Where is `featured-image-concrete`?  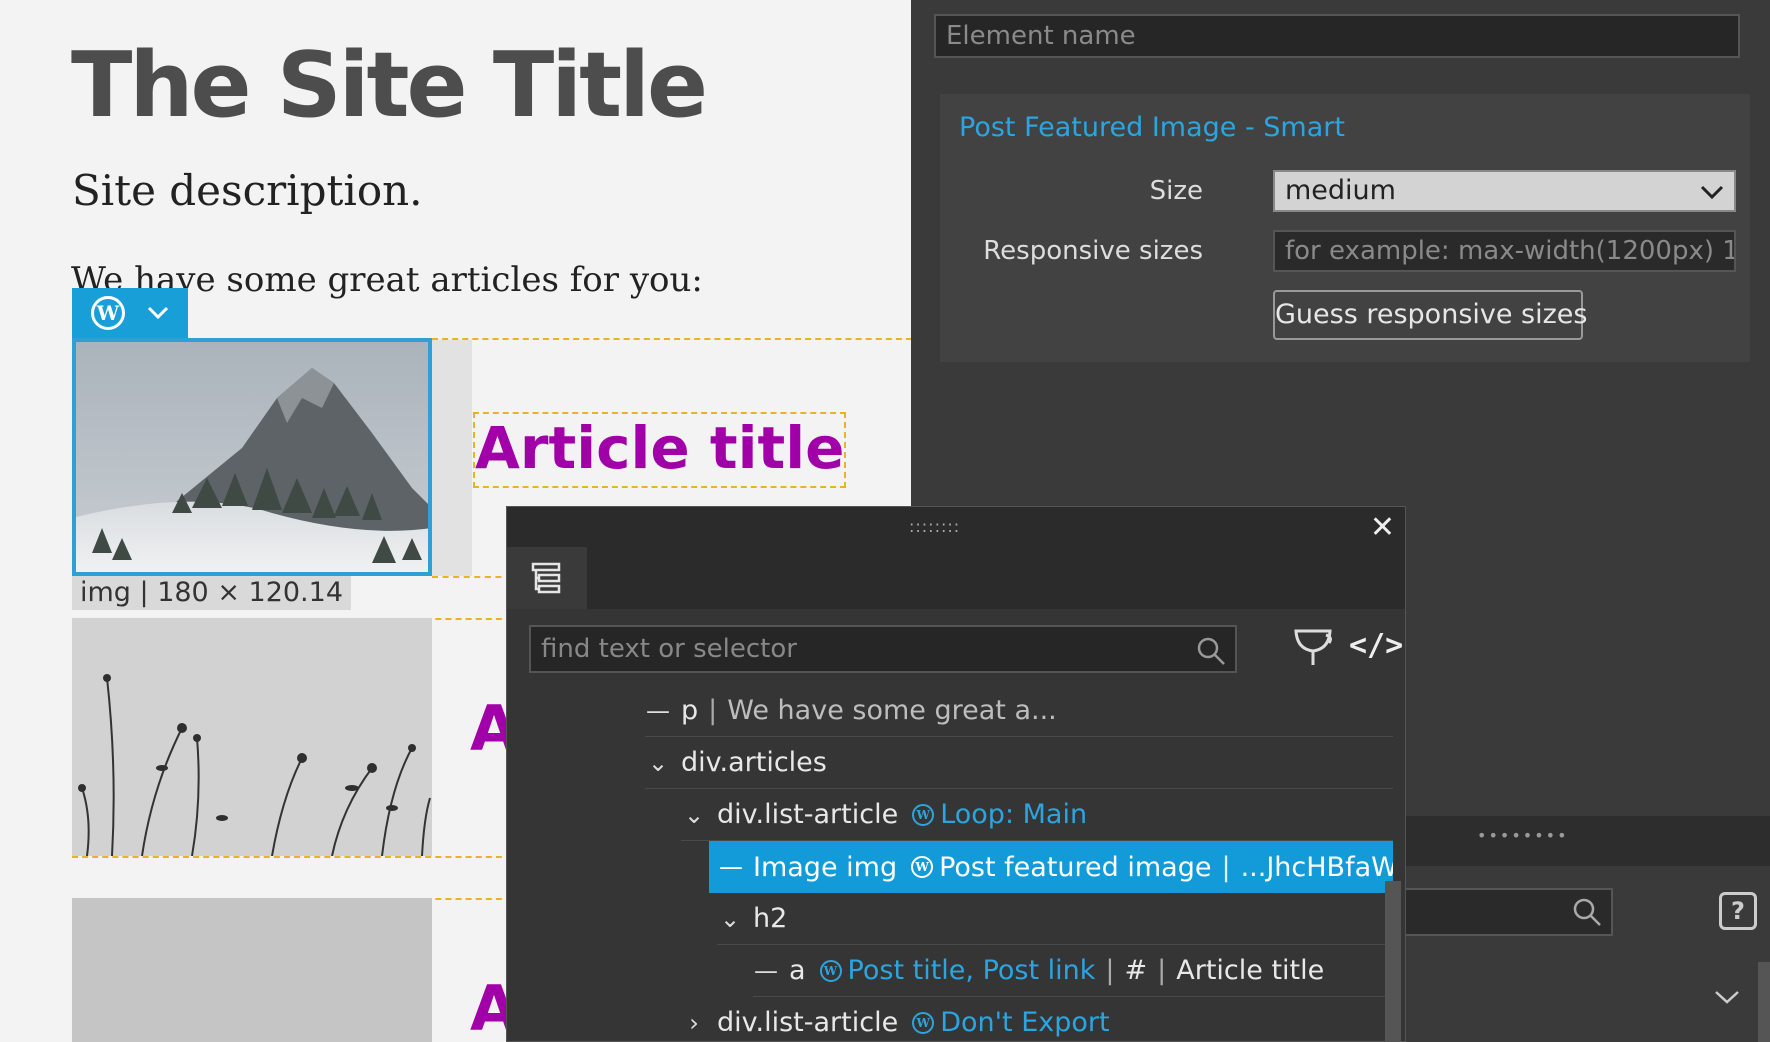 featured-image-concrete is located at coordinates (252, 970).